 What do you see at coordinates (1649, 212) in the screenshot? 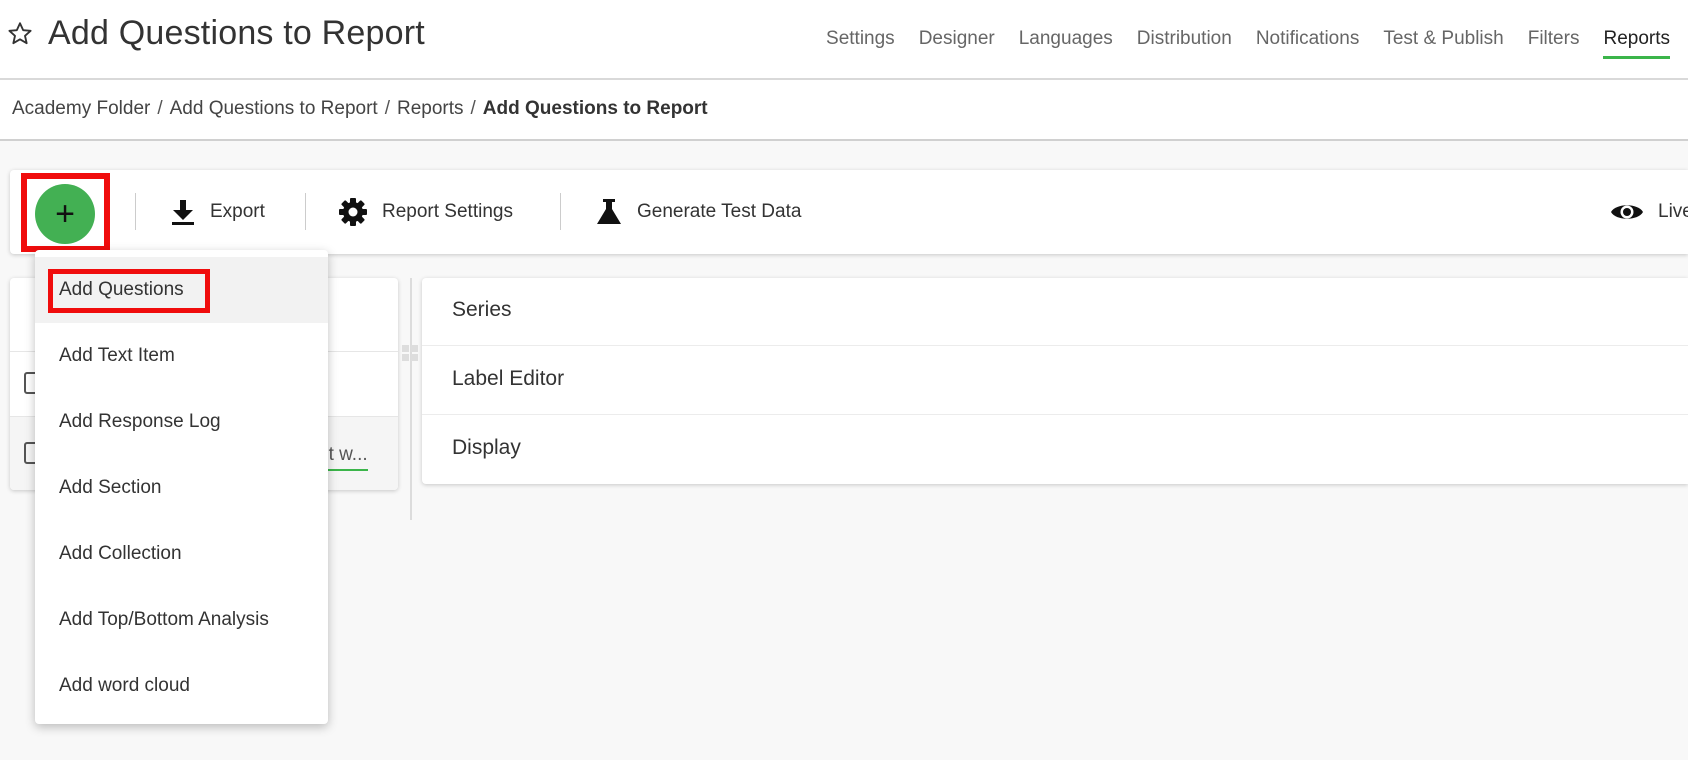
I see `live-preview-button: Live` at bounding box center [1649, 212].